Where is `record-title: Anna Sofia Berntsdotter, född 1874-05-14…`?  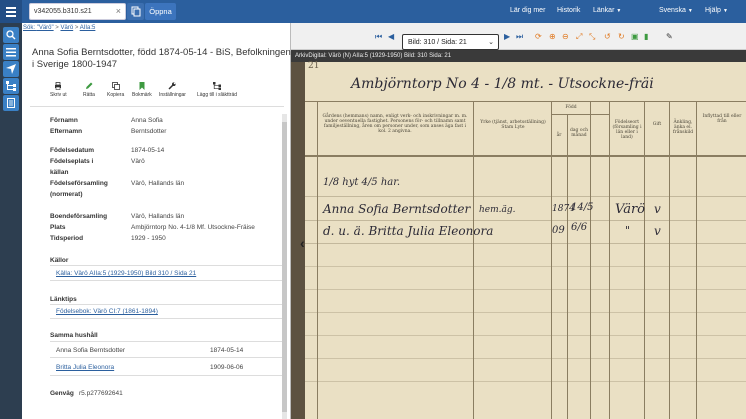 record-title: Anna Sofia Berntsdotter, född 1874-05-14… is located at coordinates (161, 58).